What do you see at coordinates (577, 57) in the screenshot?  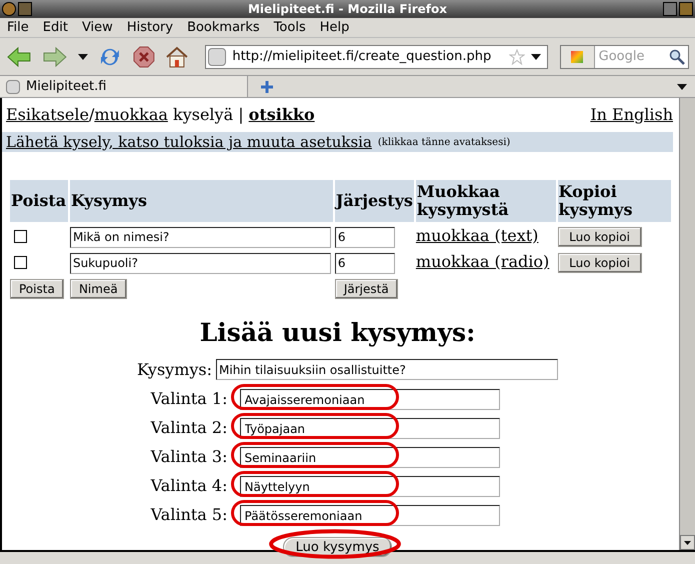 I see `search-engine-icon` at bounding box center [577, 57].